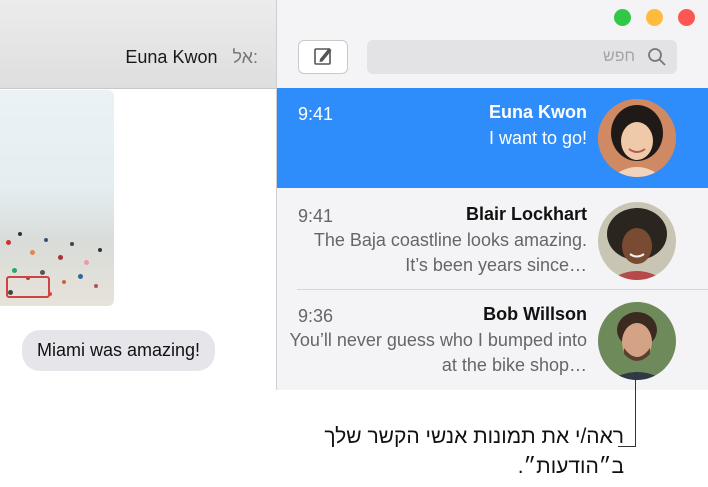  Describe the element at coordinates (537, 138) in the screenshot. I see `message-preview: I want to go!` at that location.